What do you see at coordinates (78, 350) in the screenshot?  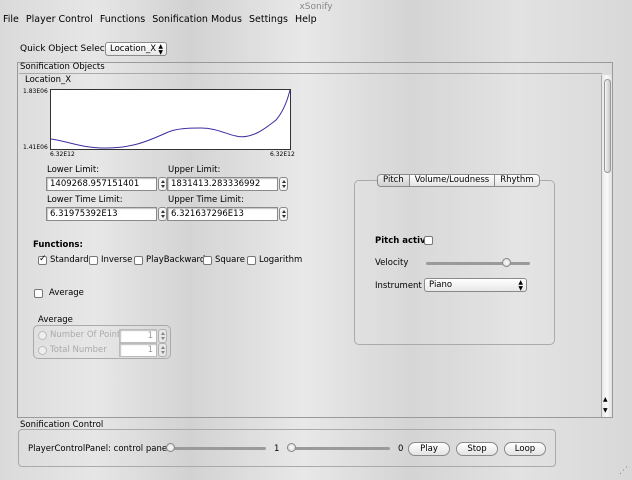 I see `total-number-label: Total Number` at bounding box center [78, 350].